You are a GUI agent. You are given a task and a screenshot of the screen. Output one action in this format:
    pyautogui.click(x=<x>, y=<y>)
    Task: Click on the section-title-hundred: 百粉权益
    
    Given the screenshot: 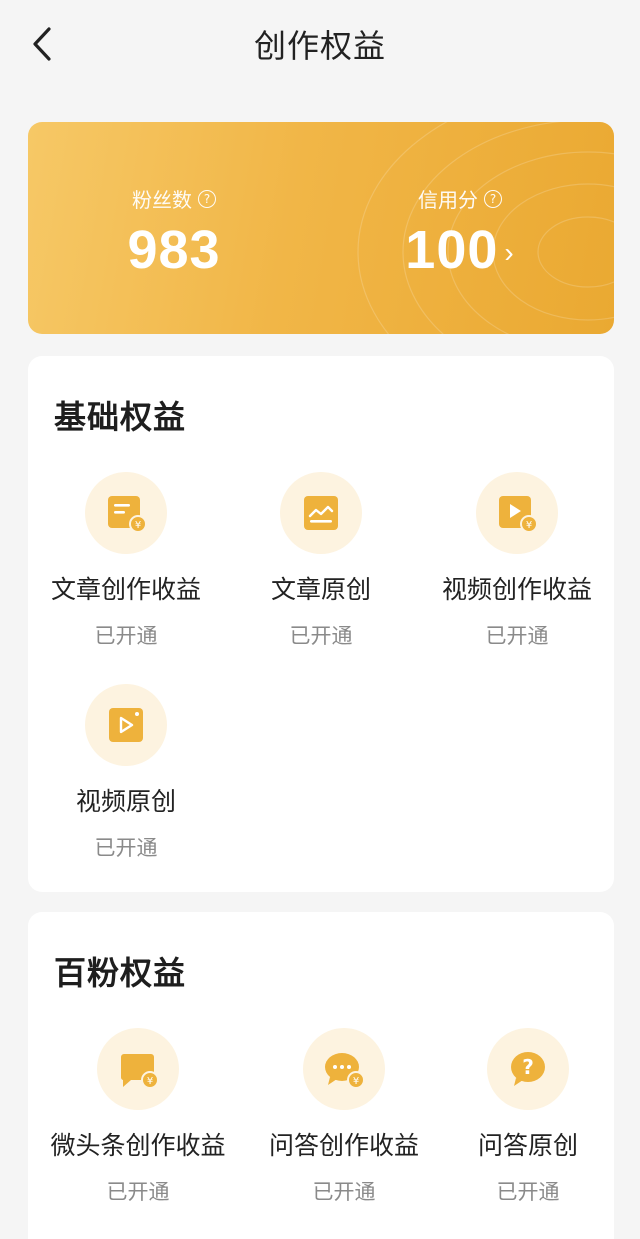 What is the action you would take?
    pyautogui.click(x=120, y=973)
    